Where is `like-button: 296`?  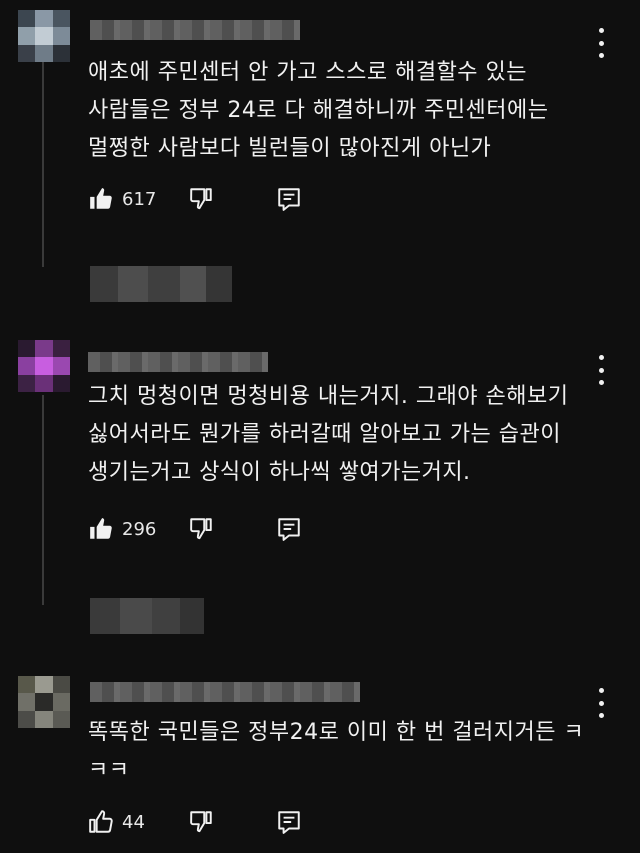
like-button: 296 is located at coordinates (122, 529).